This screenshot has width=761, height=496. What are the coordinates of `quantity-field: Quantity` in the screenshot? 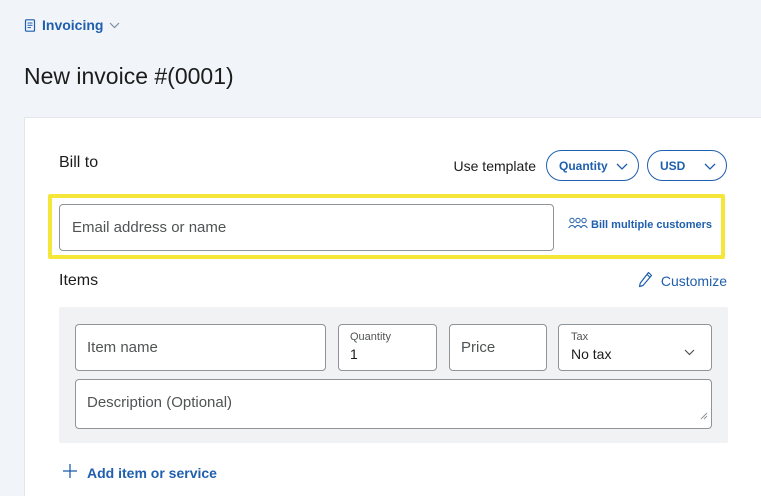 It's located at (387, 347).